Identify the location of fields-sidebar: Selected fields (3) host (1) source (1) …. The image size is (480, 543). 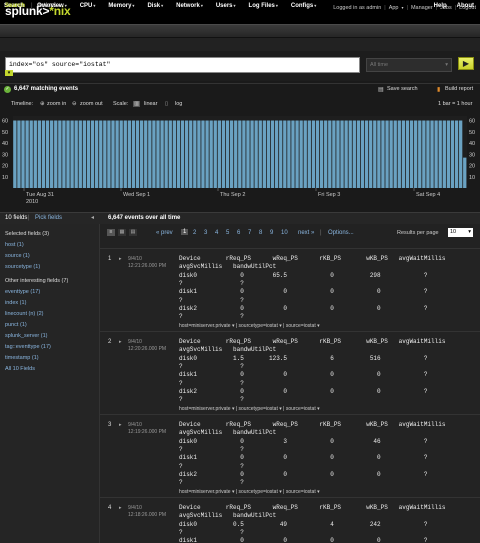
(50, 383).